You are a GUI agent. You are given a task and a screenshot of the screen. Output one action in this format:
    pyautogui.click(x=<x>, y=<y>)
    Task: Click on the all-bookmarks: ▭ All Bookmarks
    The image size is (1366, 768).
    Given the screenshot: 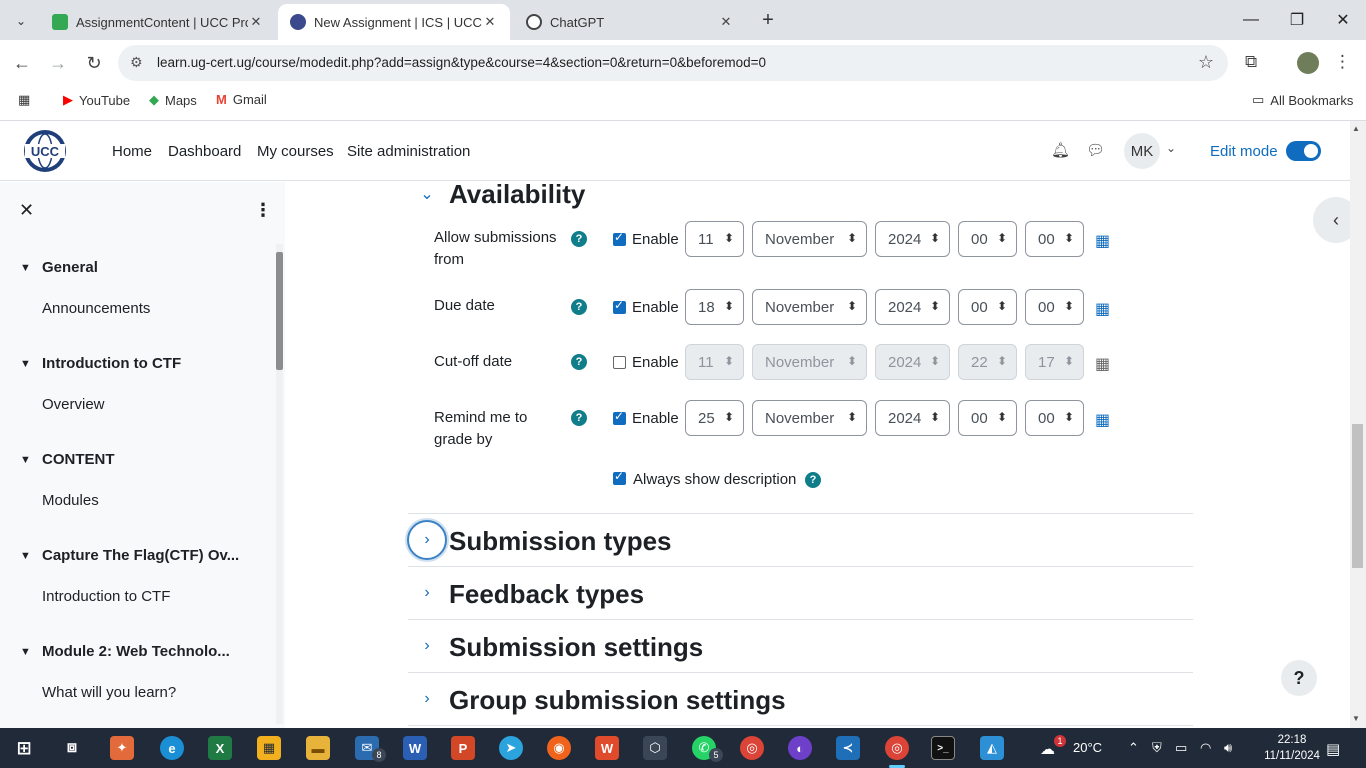 What is the action you would take?
    pyautogui.click(x=1302, y=100)
    